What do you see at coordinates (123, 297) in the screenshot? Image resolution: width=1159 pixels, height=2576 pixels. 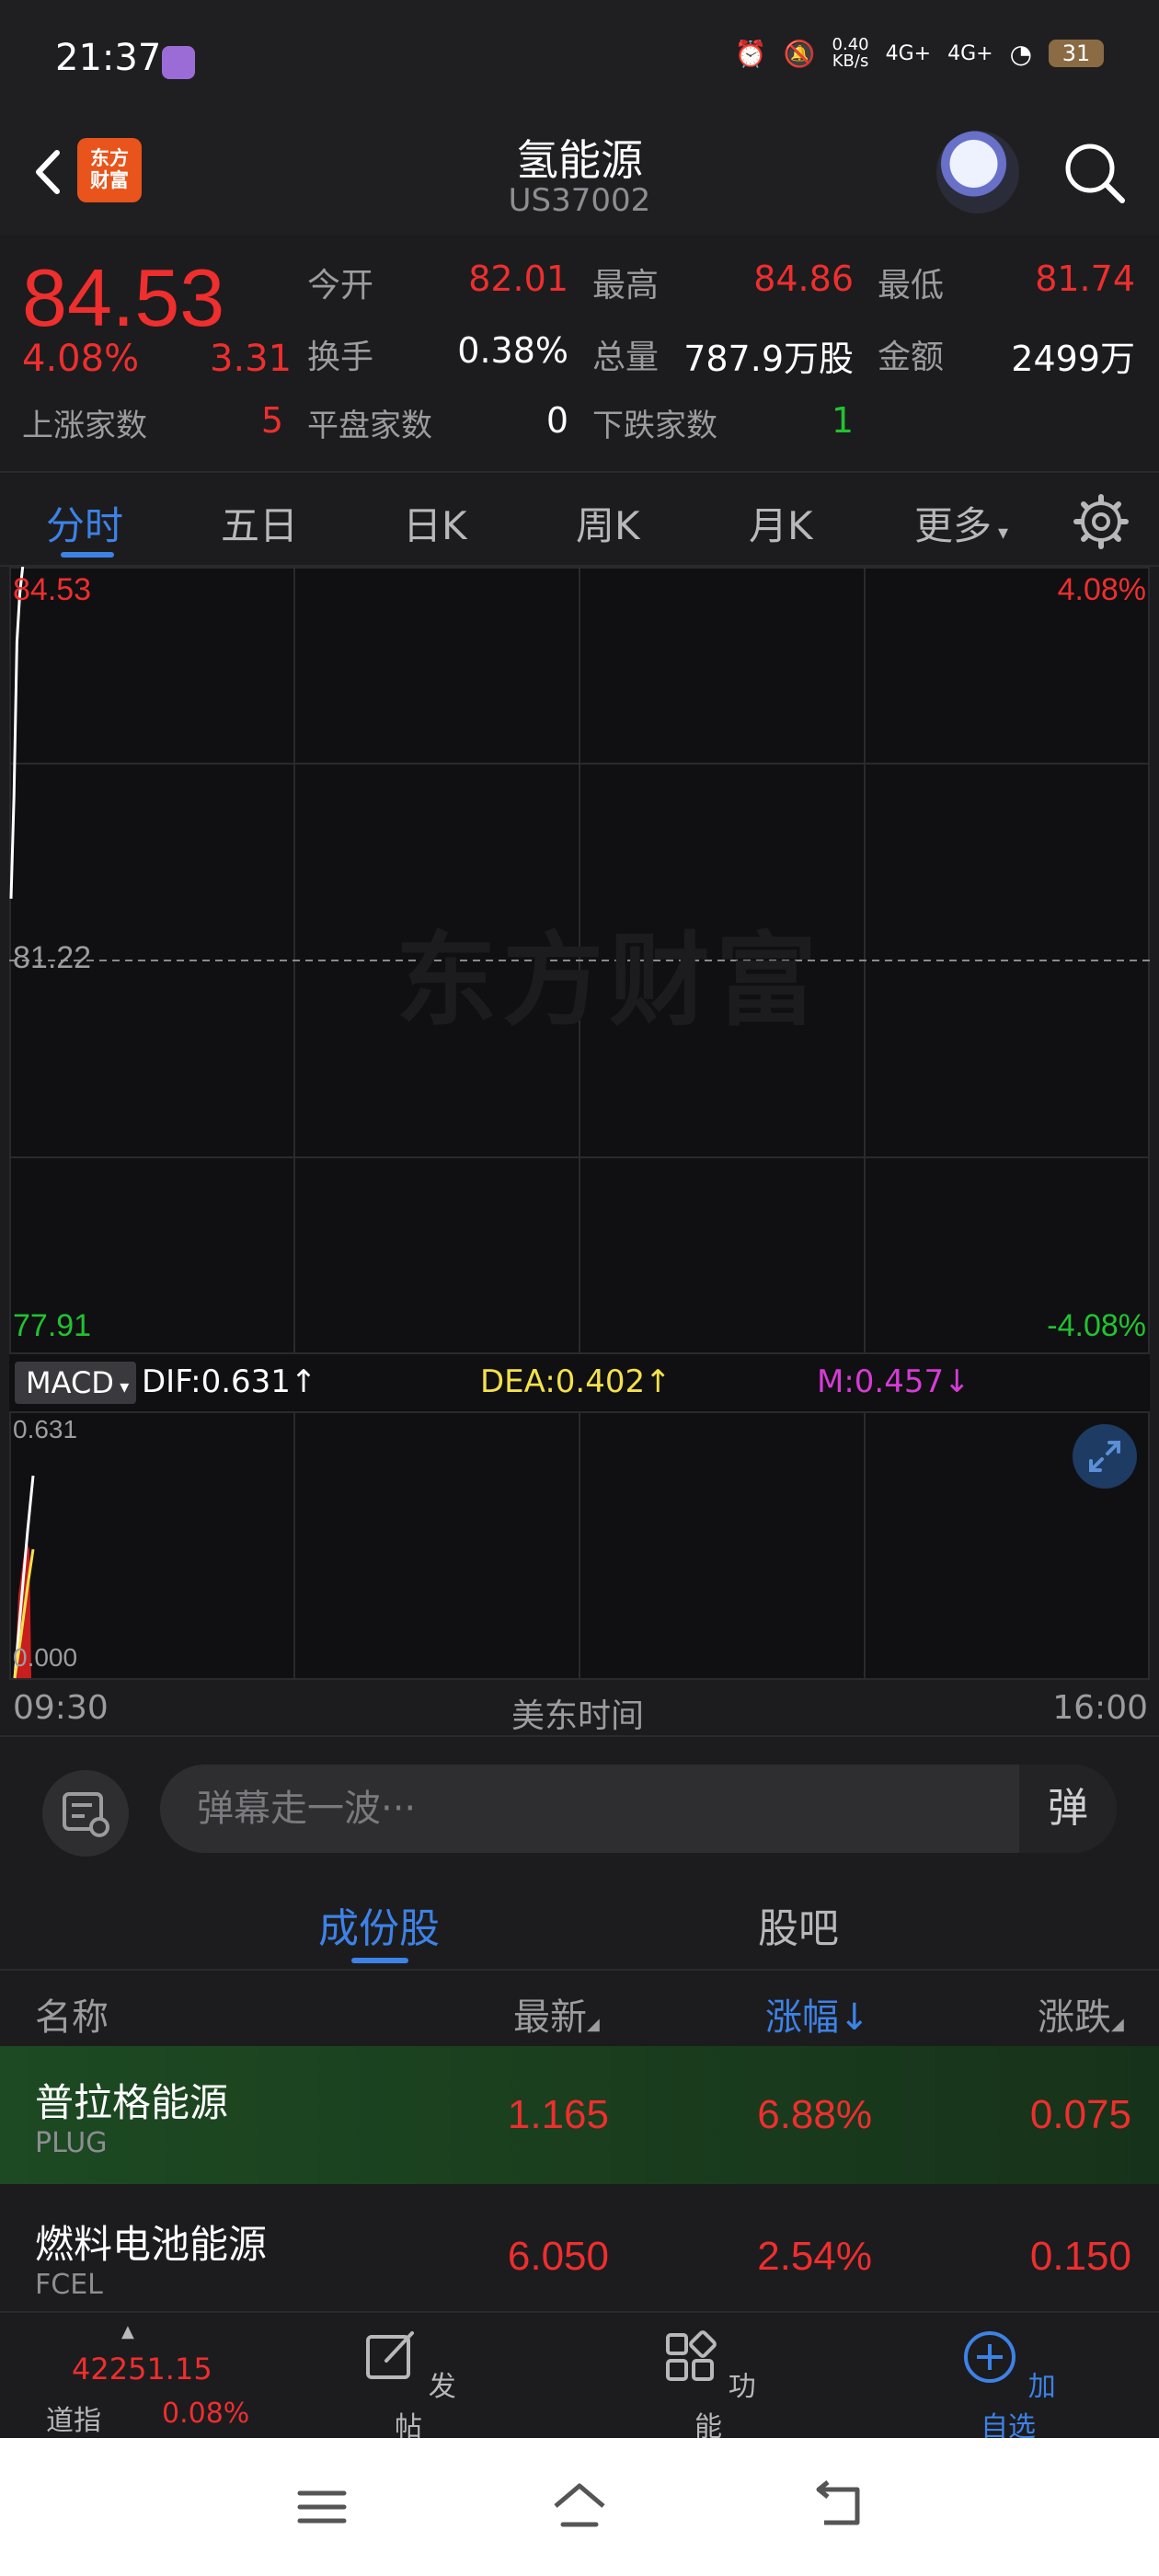 I see `last-price: 84.53` at bounding box center [123, 297].